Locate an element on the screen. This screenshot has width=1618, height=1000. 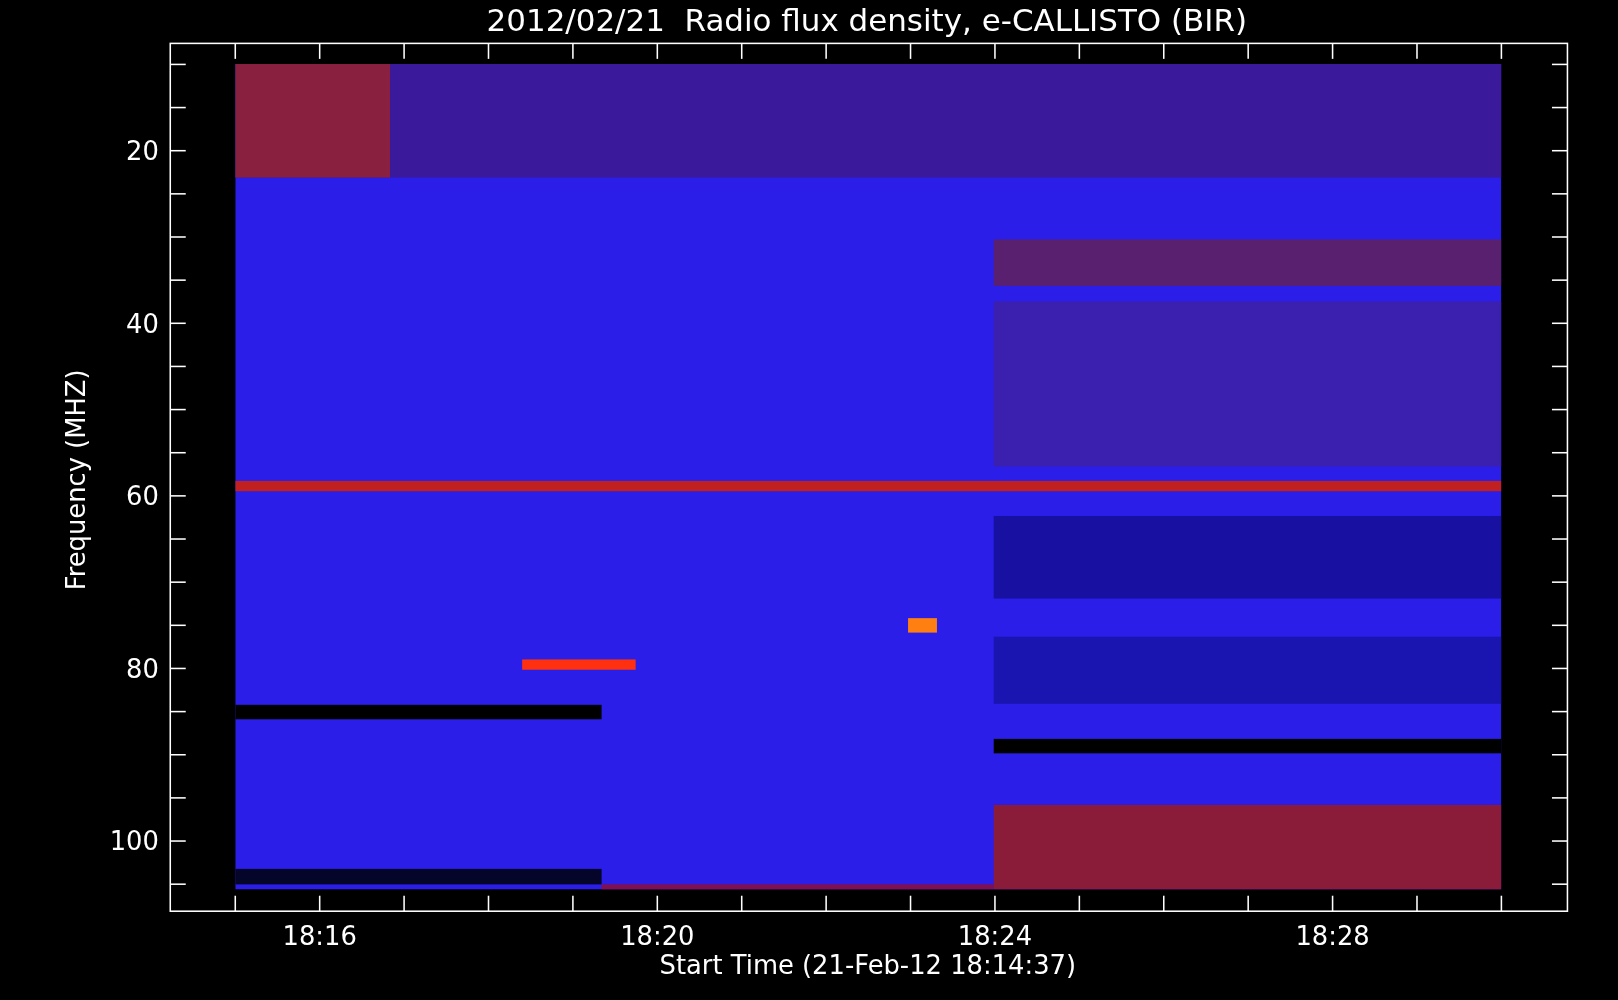
tick-label: 18:16 is located at coordinates (319, 936).